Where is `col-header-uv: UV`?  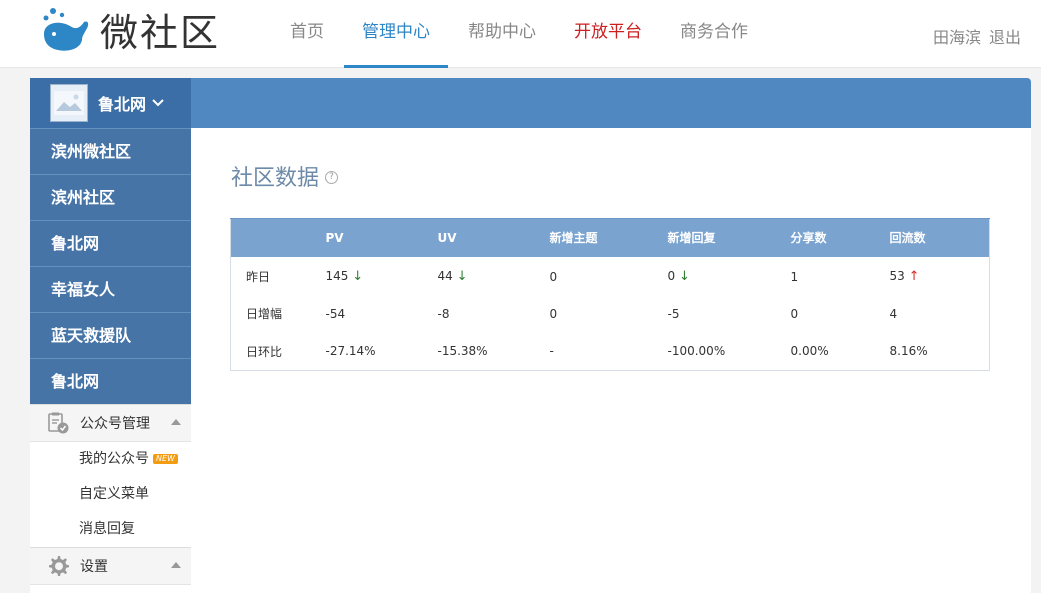
col-header-uv: UV is located at coordinates (493, 237).